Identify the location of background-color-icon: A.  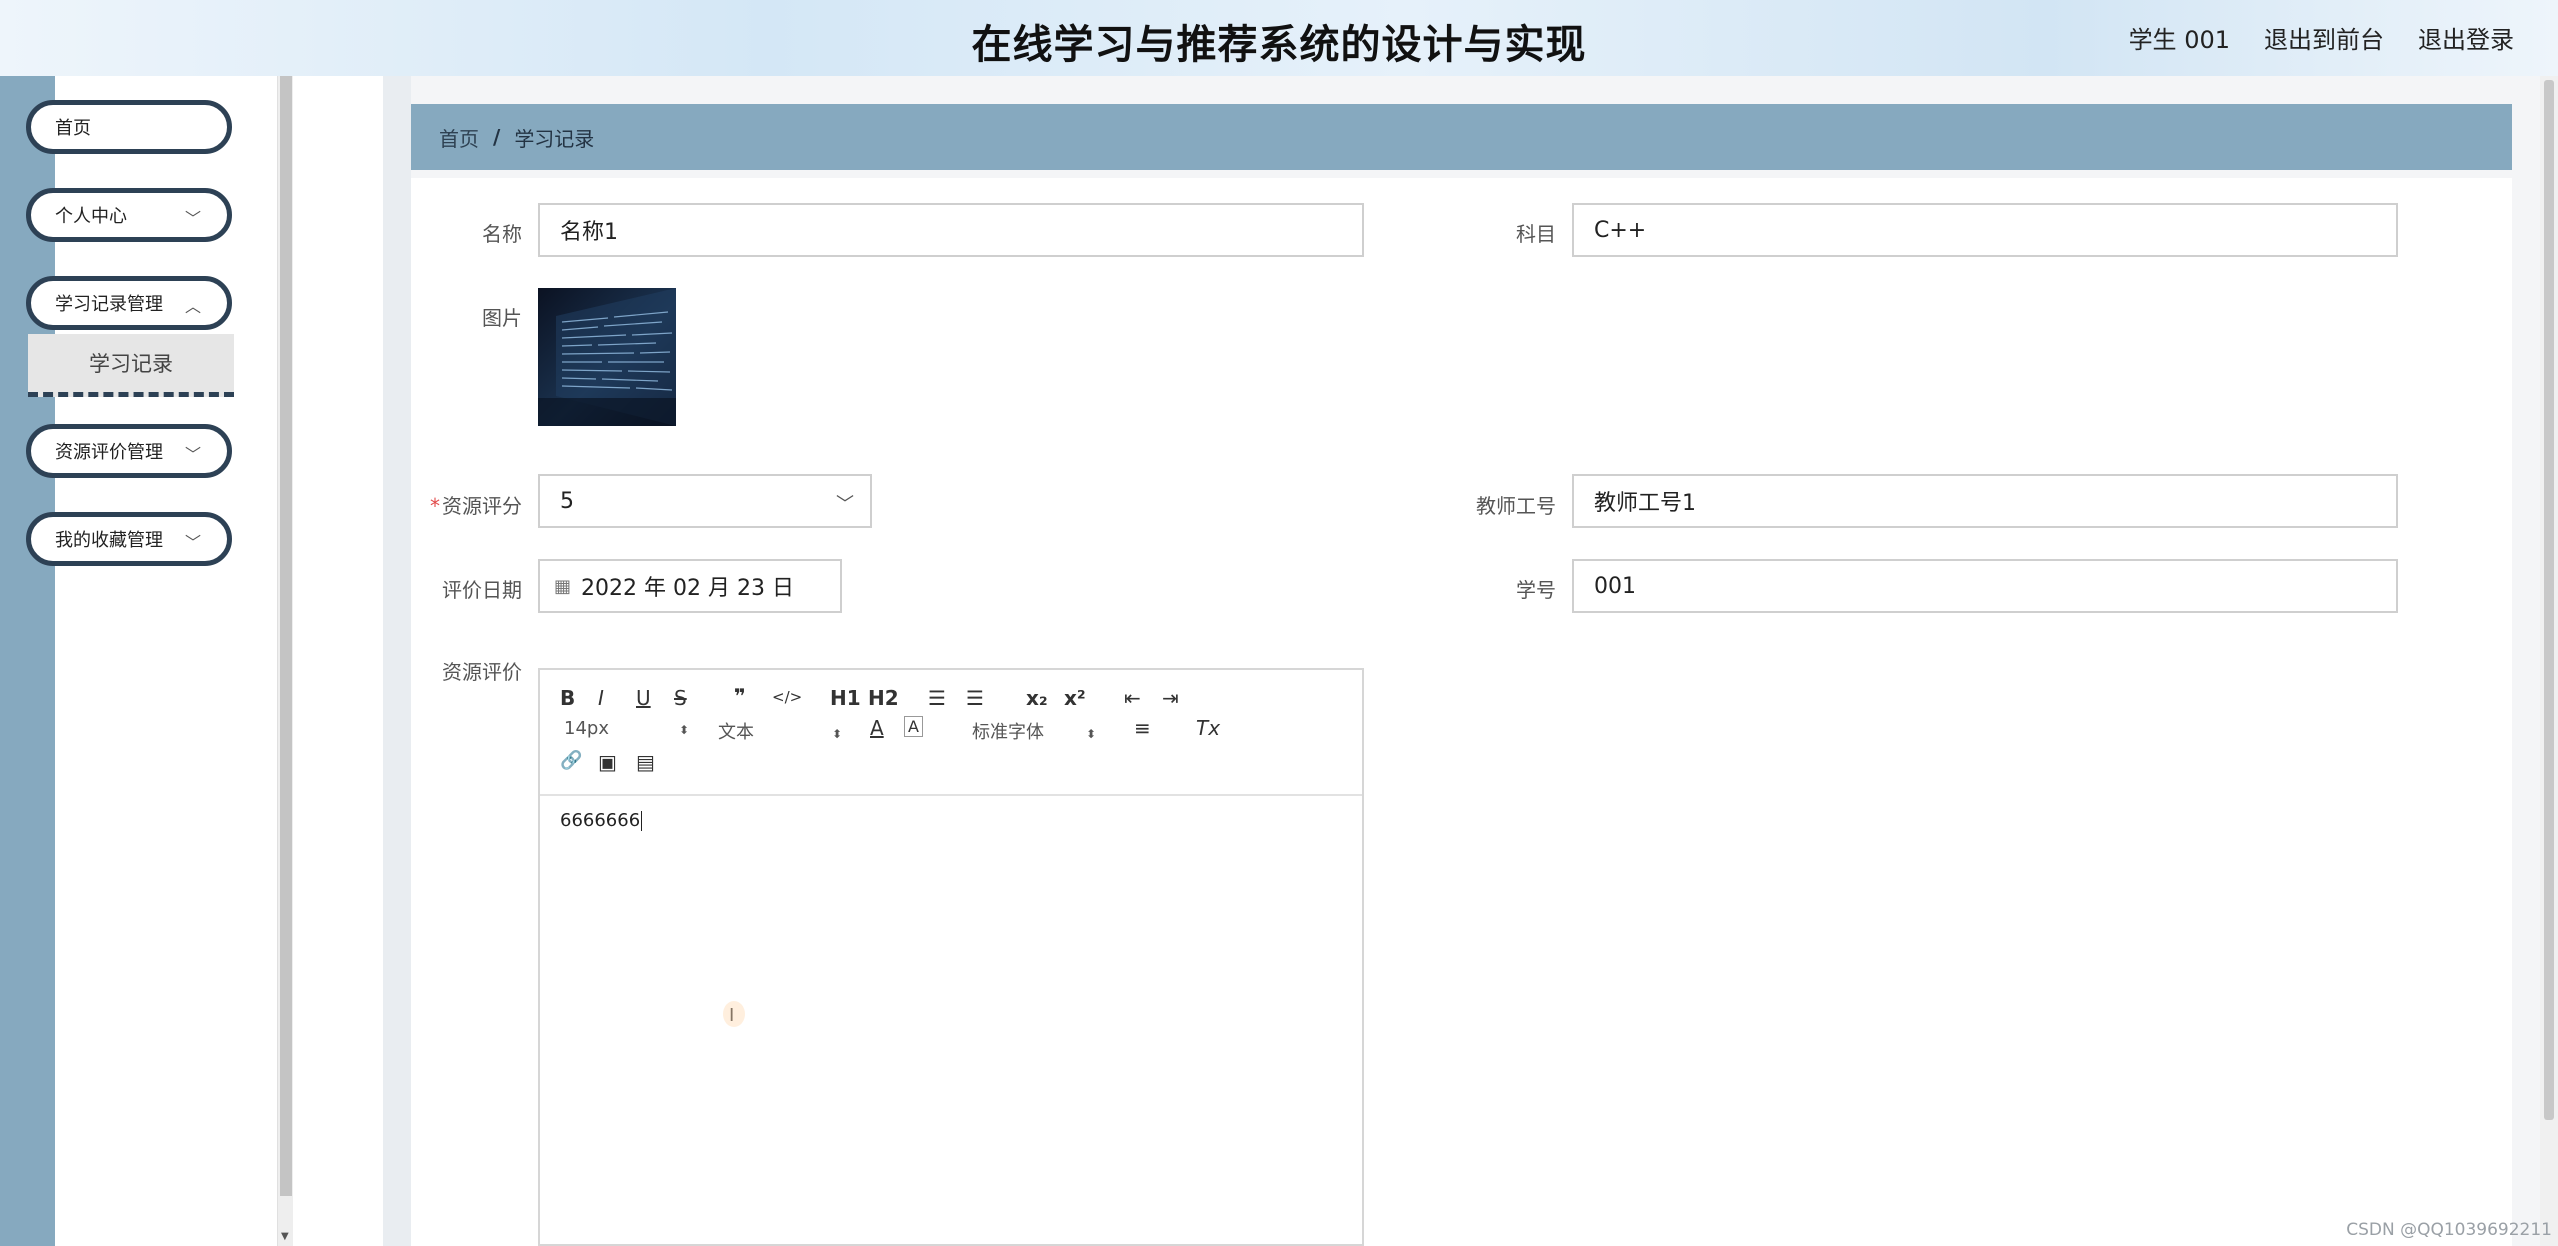
(913, 726).